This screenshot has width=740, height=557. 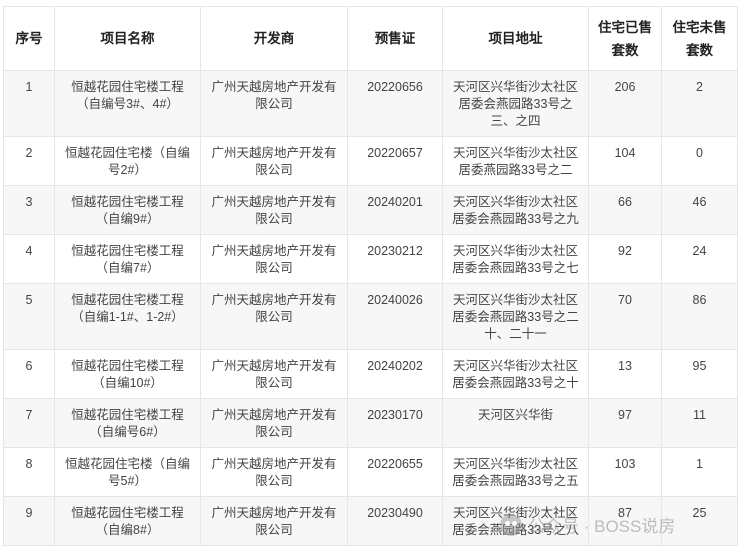 What do you see at coordinates (395, 374) in the screenshot?
I see `cell-presale-permit: 20240202` at bounding box center [395, 374].